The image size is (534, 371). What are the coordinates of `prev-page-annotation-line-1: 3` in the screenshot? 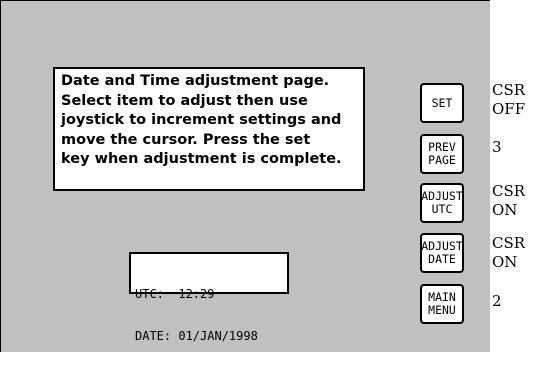 It's located at (497, 147).